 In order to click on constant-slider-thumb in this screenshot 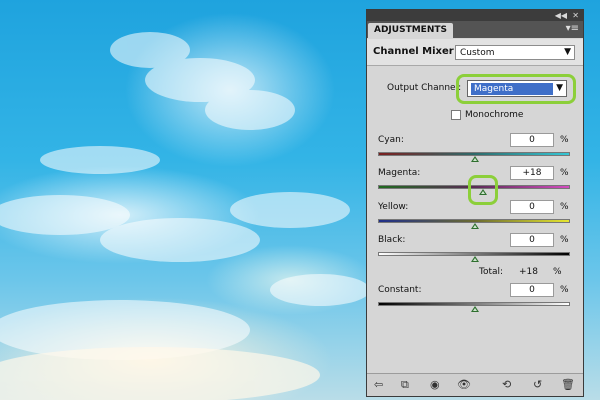, I will do `click(475, 309)`.